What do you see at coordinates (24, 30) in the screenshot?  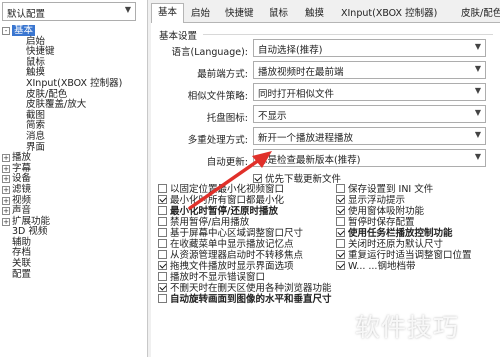 I see `tree-item-label: 基本` at bounding box center [24, 30].